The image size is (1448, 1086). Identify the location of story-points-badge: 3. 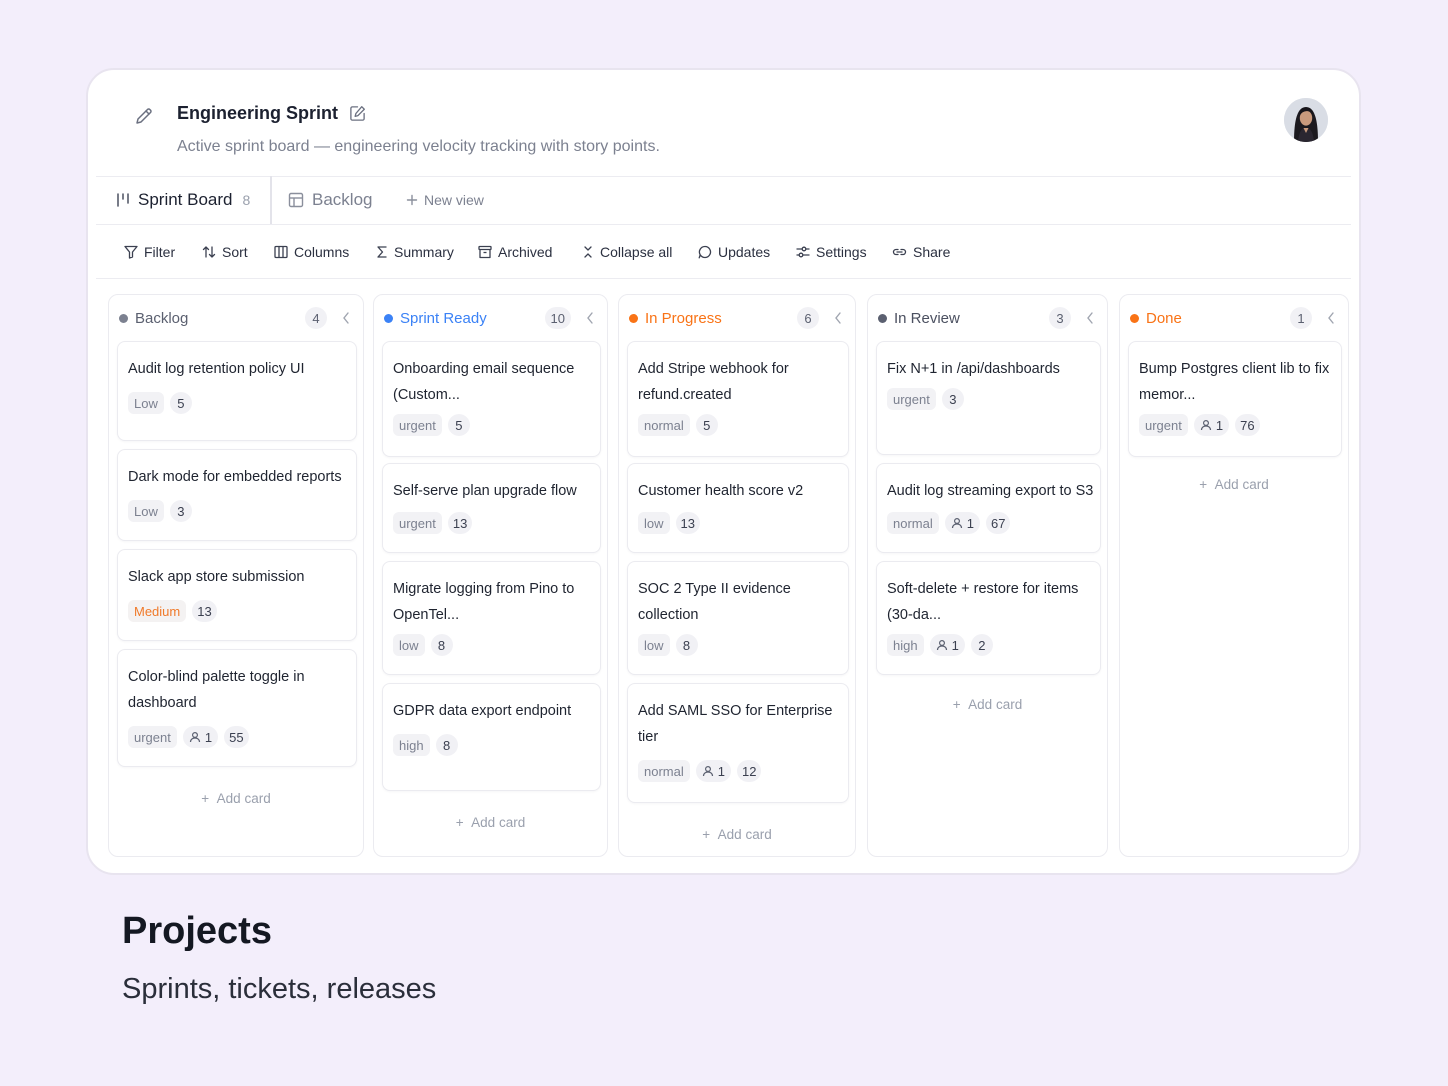
(952, 399).